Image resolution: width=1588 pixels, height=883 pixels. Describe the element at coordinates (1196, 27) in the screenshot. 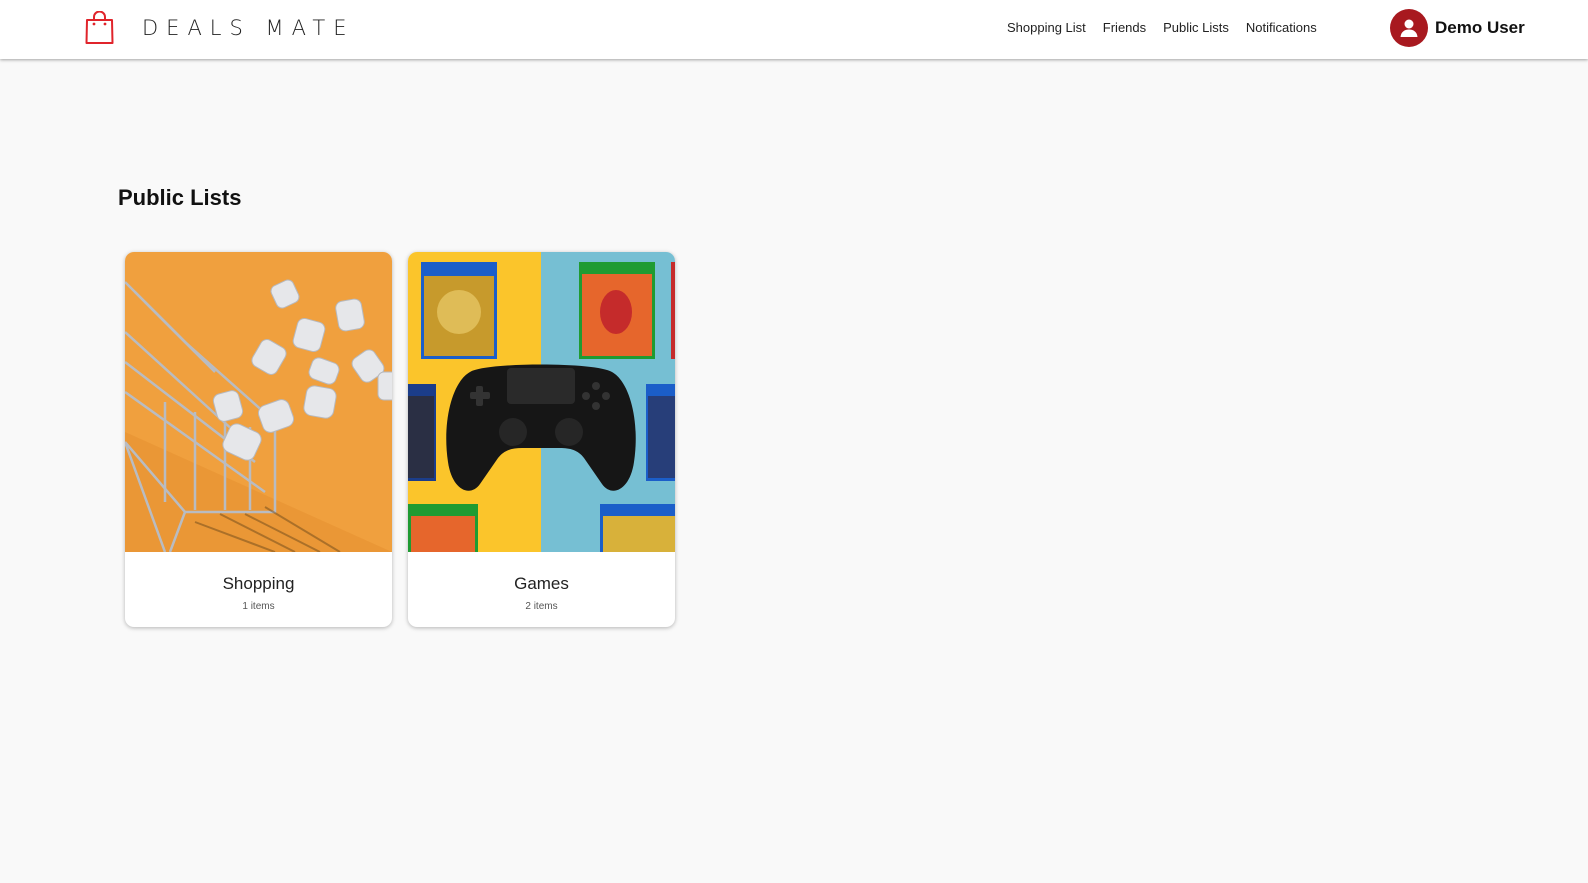

I see `nav-public-lists: Public Lists` at that location.